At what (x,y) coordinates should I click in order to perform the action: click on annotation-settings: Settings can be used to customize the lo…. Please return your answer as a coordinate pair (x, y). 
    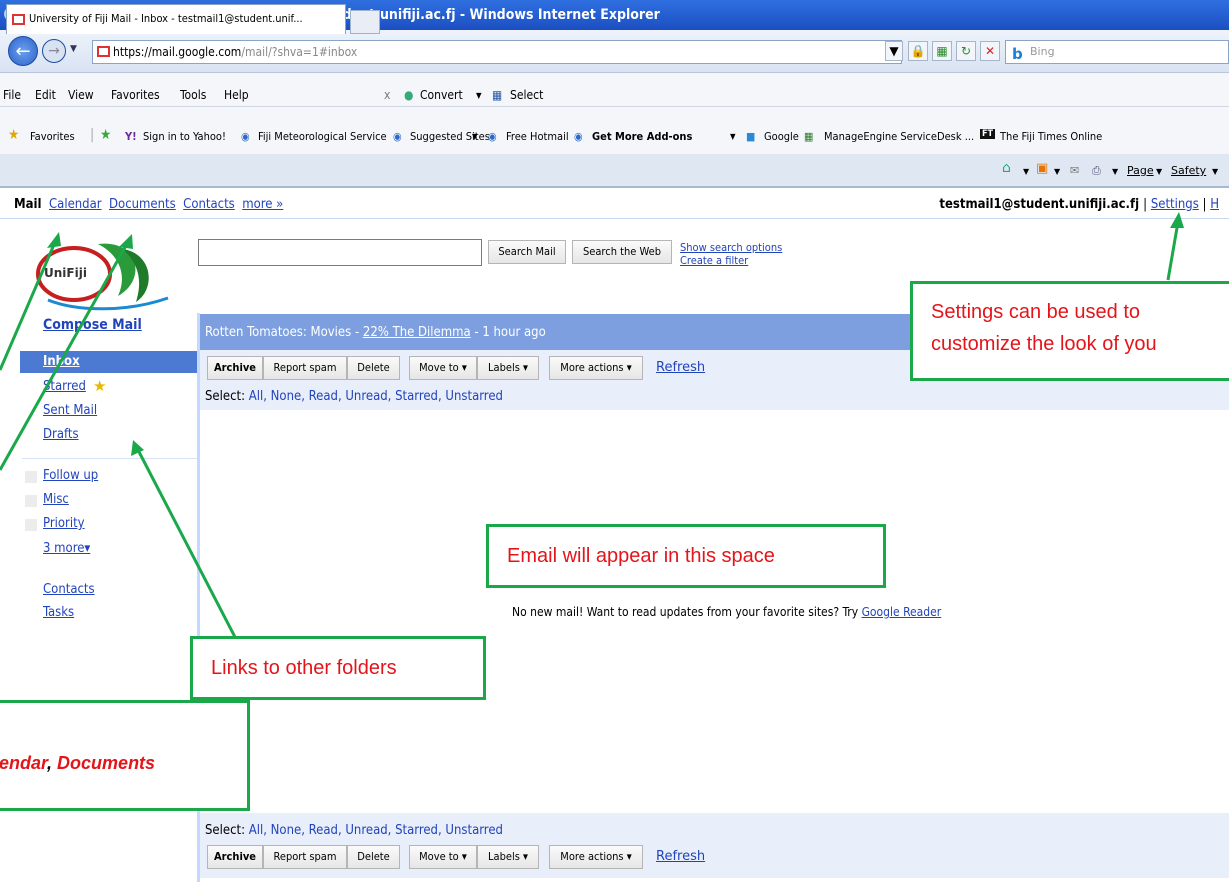
    Looking at the image, I should click on (1069, 331).